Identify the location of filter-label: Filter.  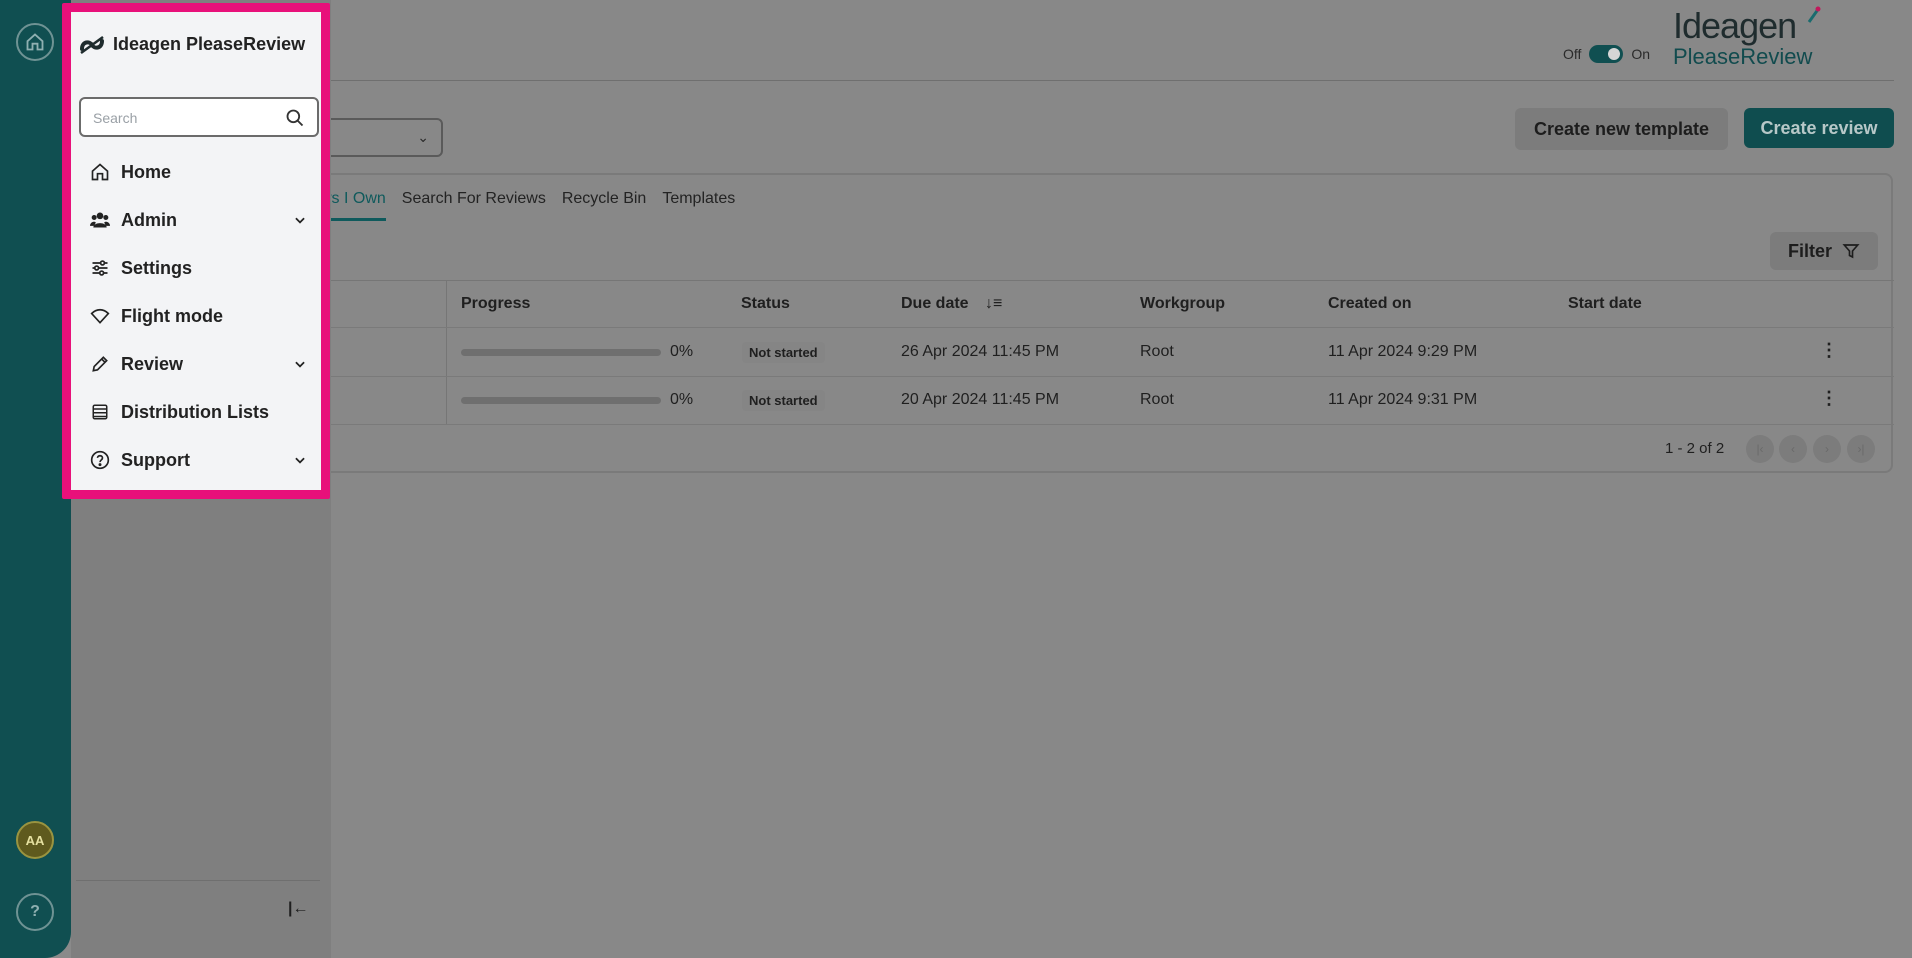
(1809, 250).